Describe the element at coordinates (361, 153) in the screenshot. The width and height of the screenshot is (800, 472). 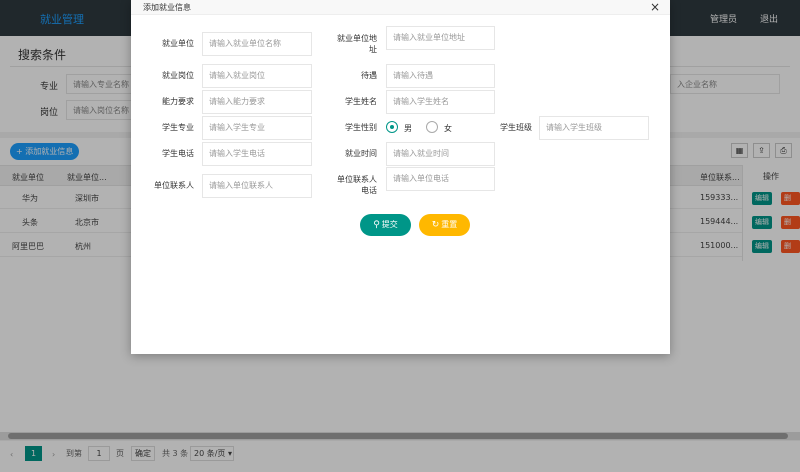
I see `time-label: 就业时间` at that location.